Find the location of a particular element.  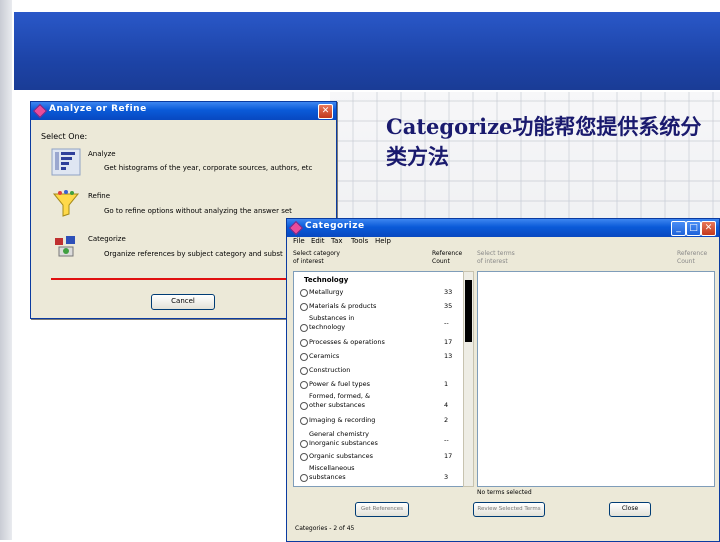

menu-help: Help is located at coordinates (383, 241).